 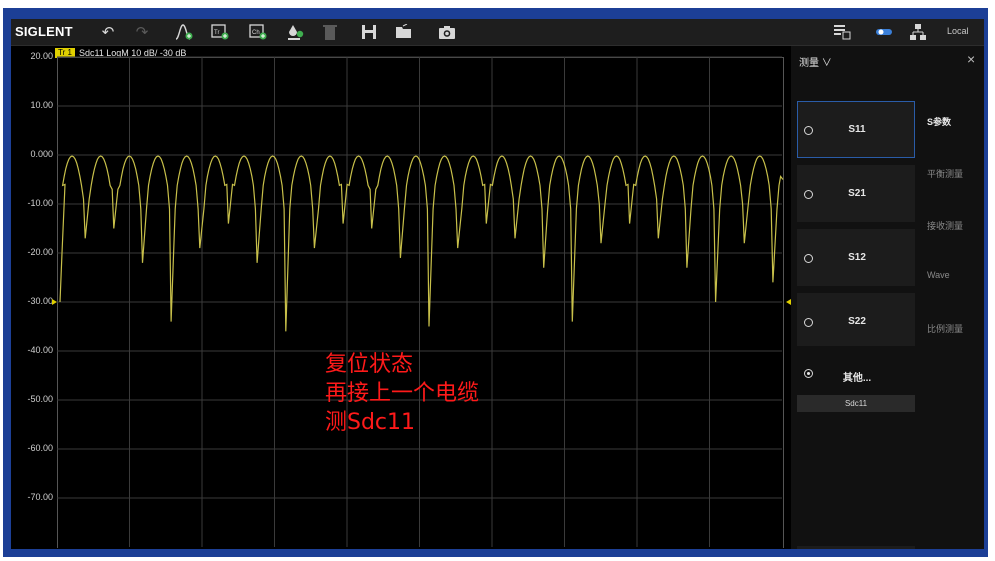 I want to click on s11-label: S11, so click(x=857, y=129).